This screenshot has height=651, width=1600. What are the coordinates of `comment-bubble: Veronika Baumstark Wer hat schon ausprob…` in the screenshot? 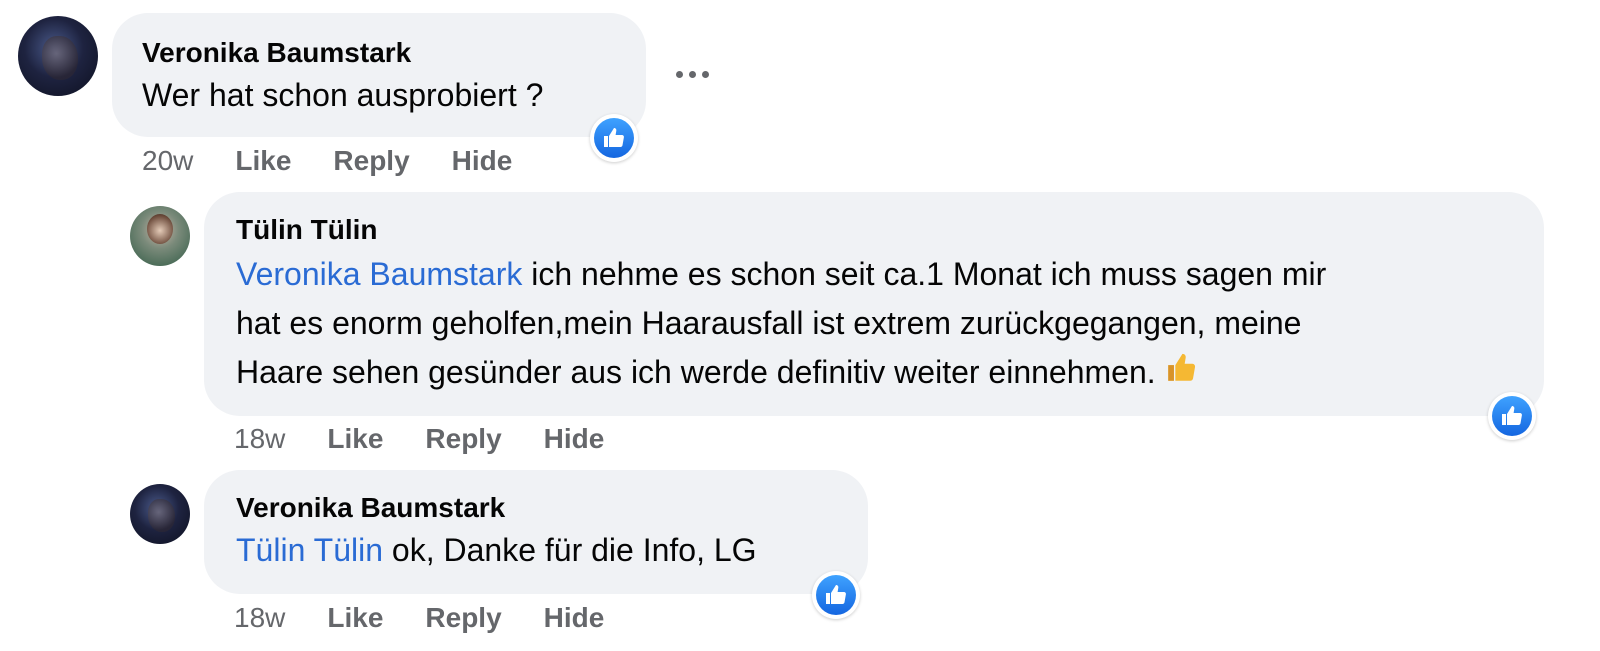 It's located at (379, 75).